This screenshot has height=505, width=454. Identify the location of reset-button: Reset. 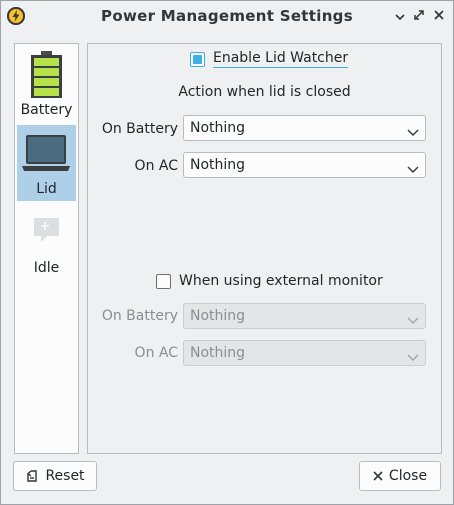
(55, 476).